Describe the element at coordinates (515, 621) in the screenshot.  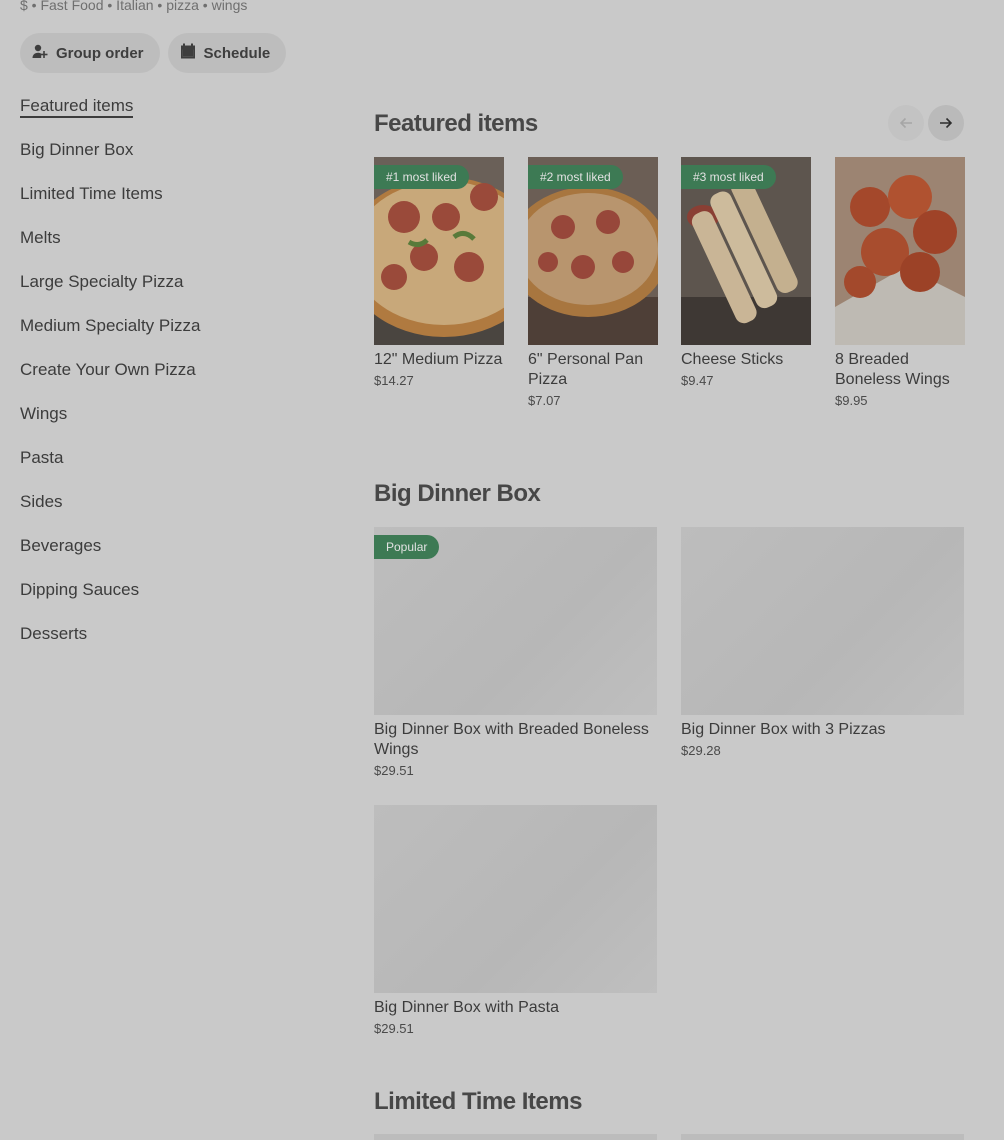
I see `item-image-placeholder: Popular` at that location.